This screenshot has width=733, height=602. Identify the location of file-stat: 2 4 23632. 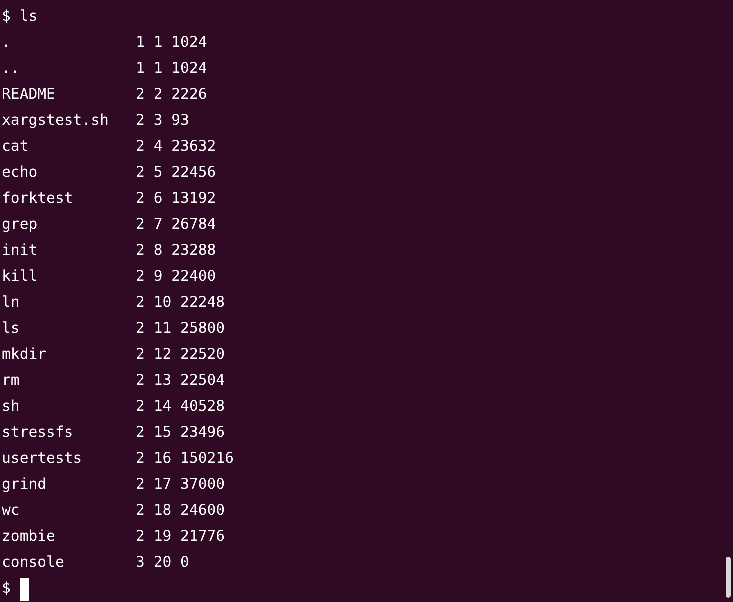
(176, 147).